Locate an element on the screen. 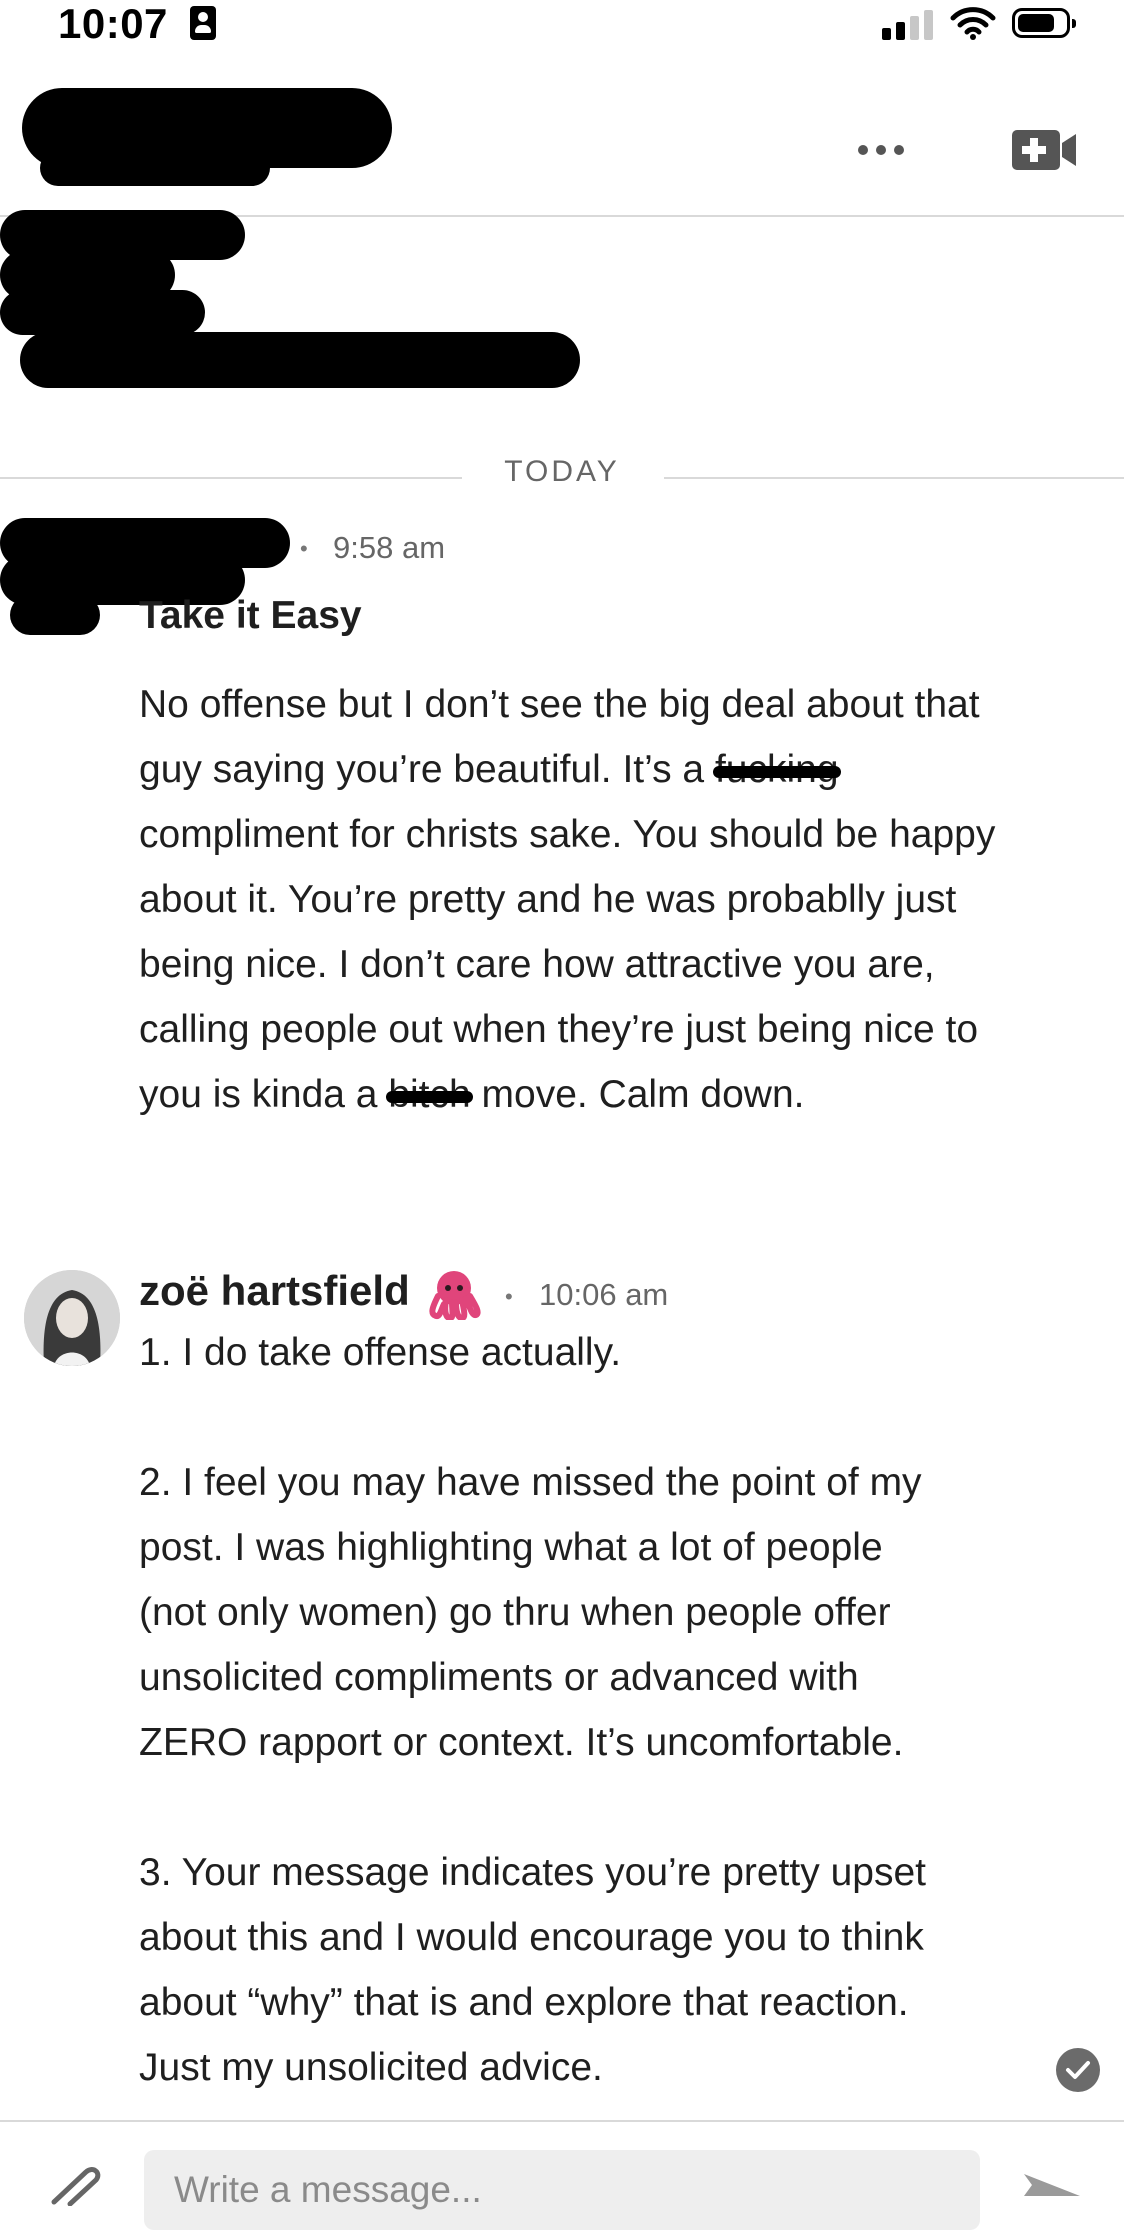 The height and width of the screenshot is (2230, 1124). octopus-emoji-icon is located at coordinates (455, 1295).